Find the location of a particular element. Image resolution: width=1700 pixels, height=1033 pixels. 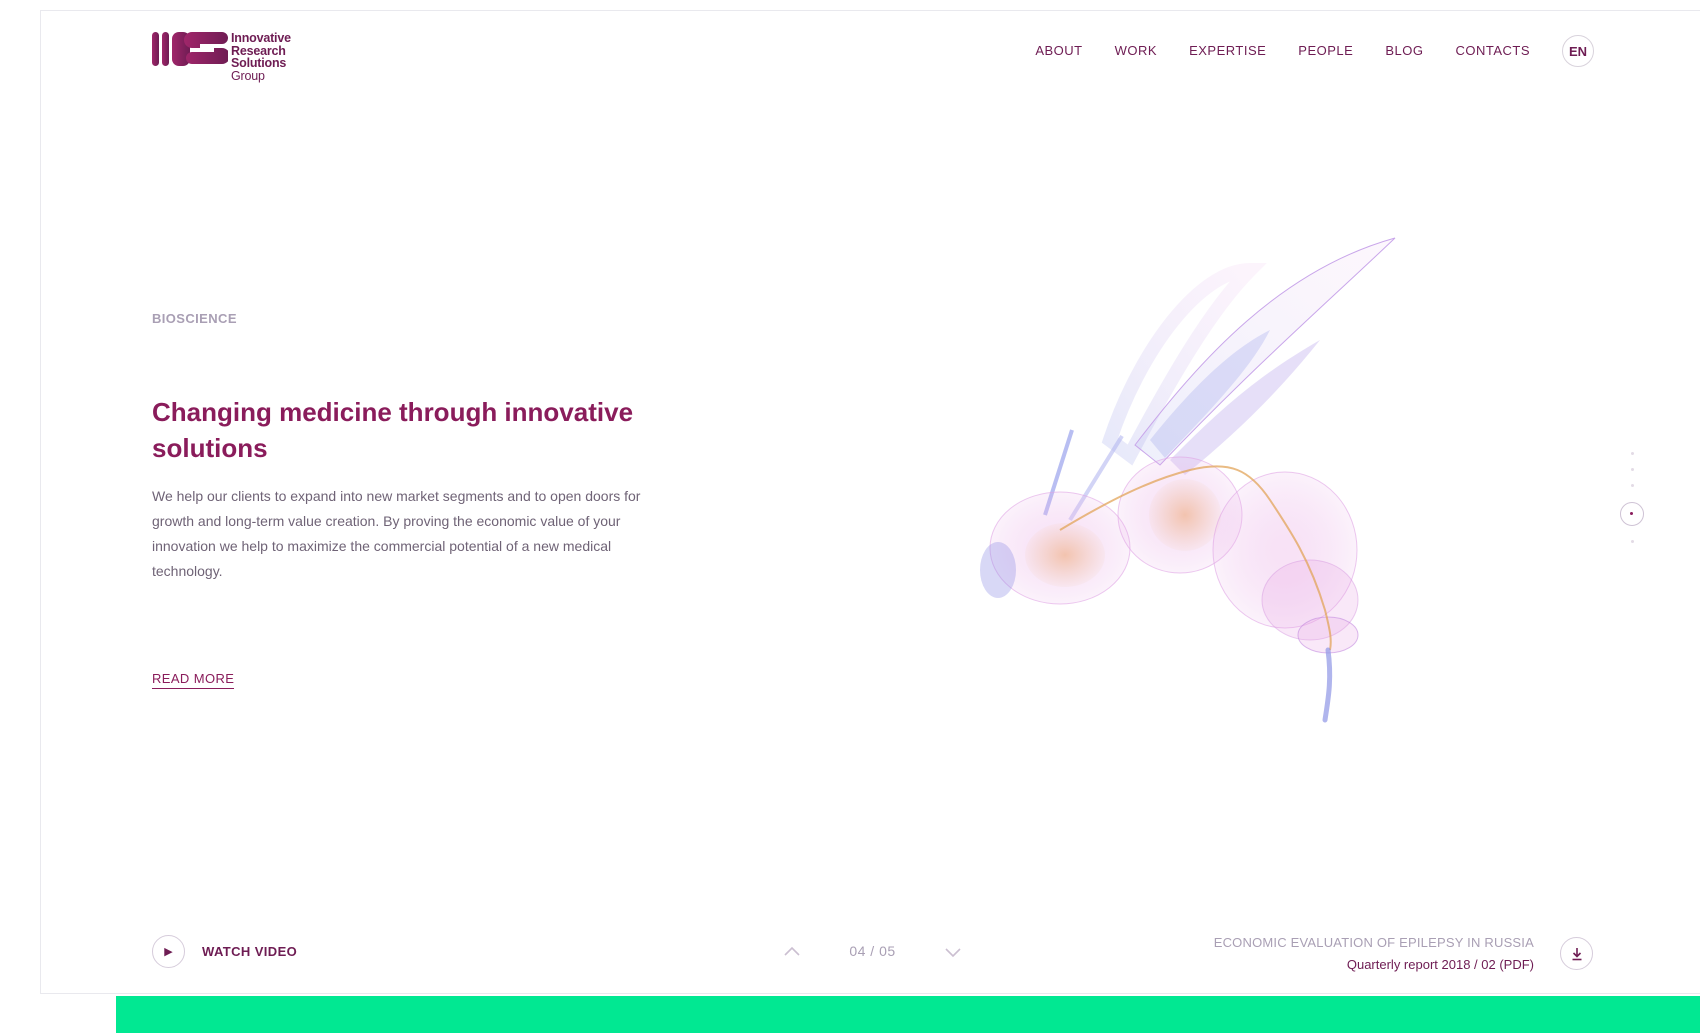

hero-category: BIOSCIENCE is located at coordinates (194, 318).